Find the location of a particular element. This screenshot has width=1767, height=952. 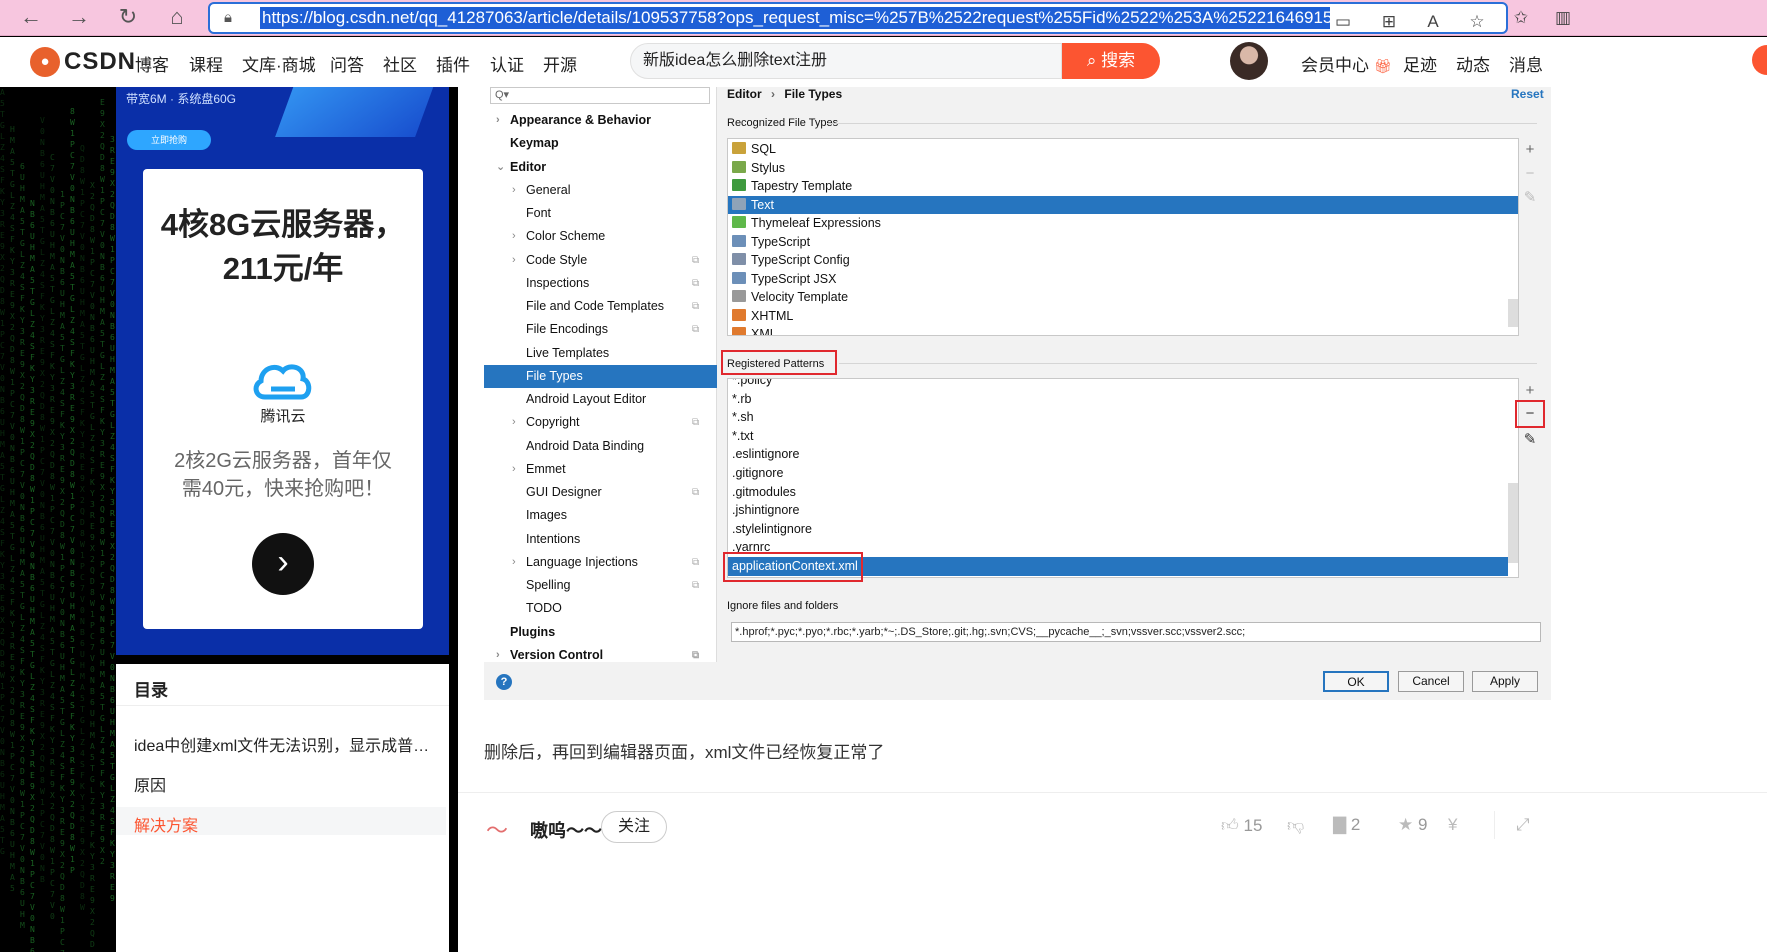

pattern-row: *.txt is located at coordinates (1123, 436).